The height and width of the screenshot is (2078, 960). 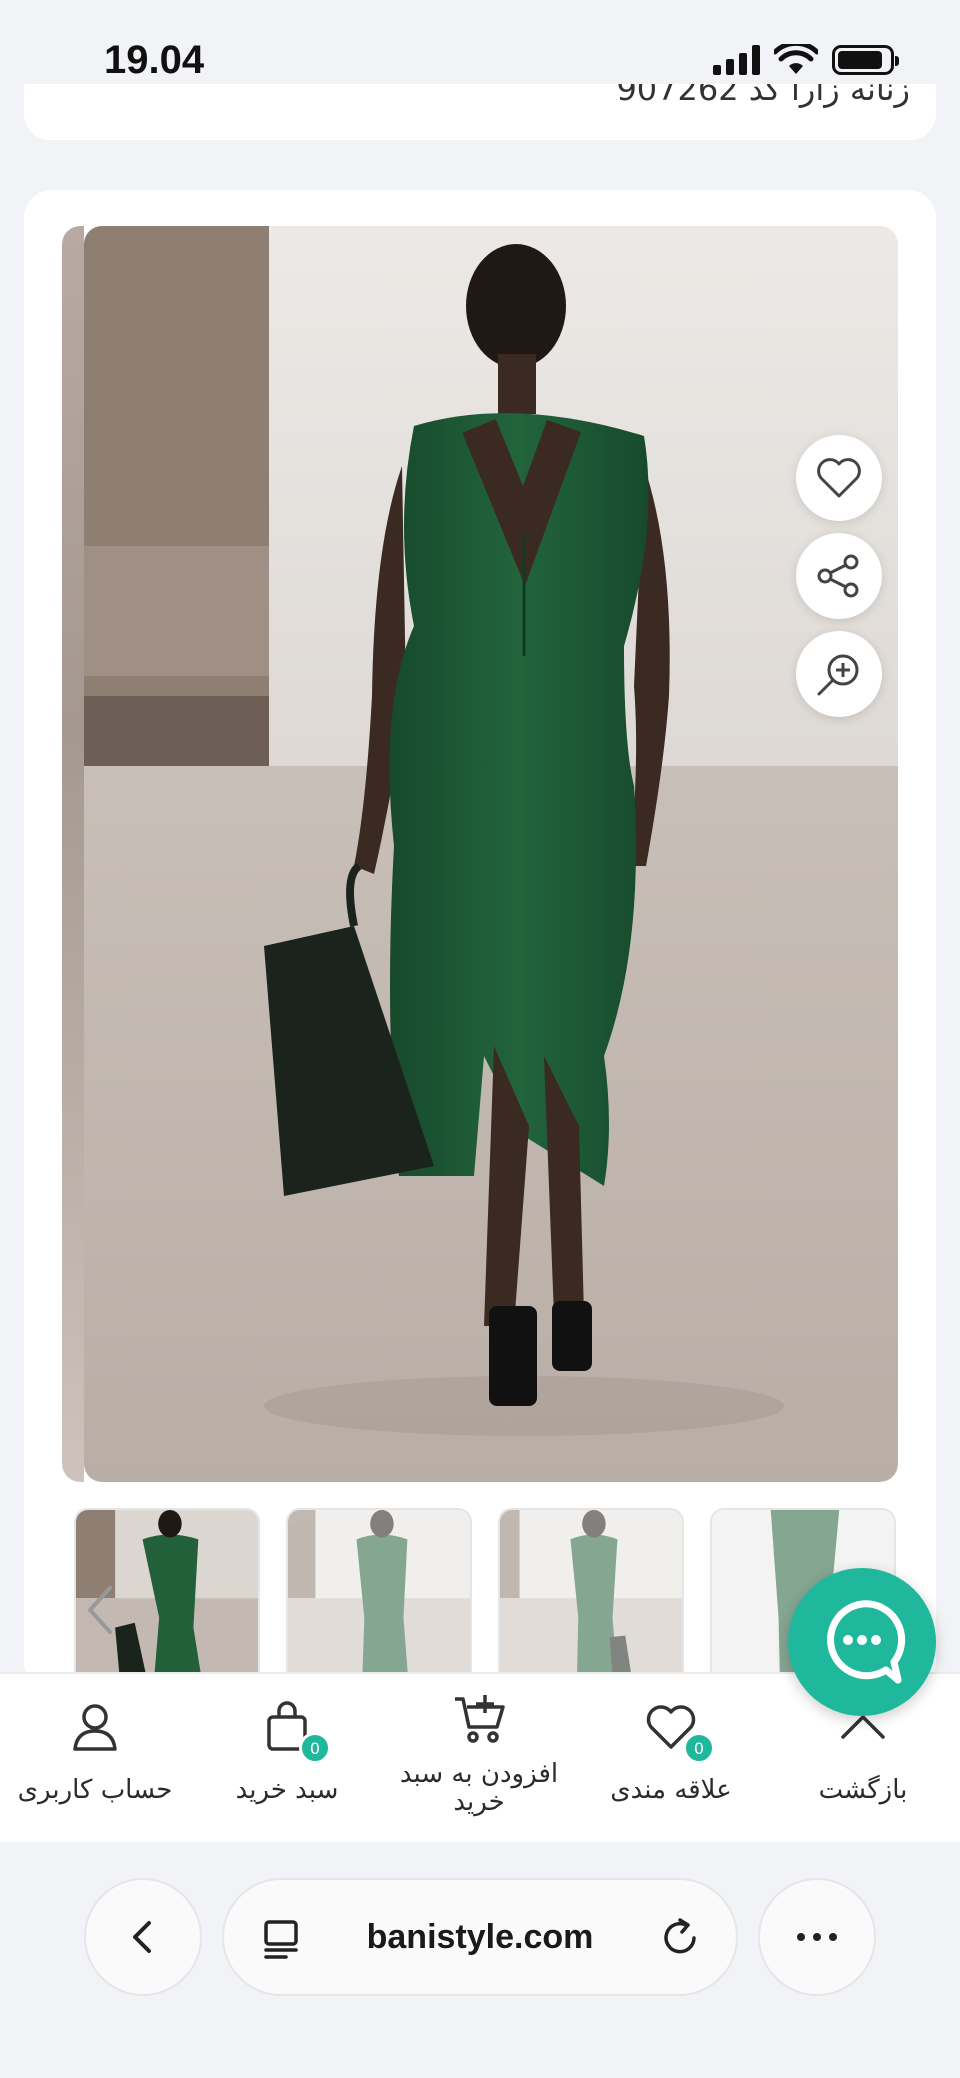 What do you see at coordinates (865, 60) in the screenshot?
I see `battery-icon` at bounding box center [865, 60].